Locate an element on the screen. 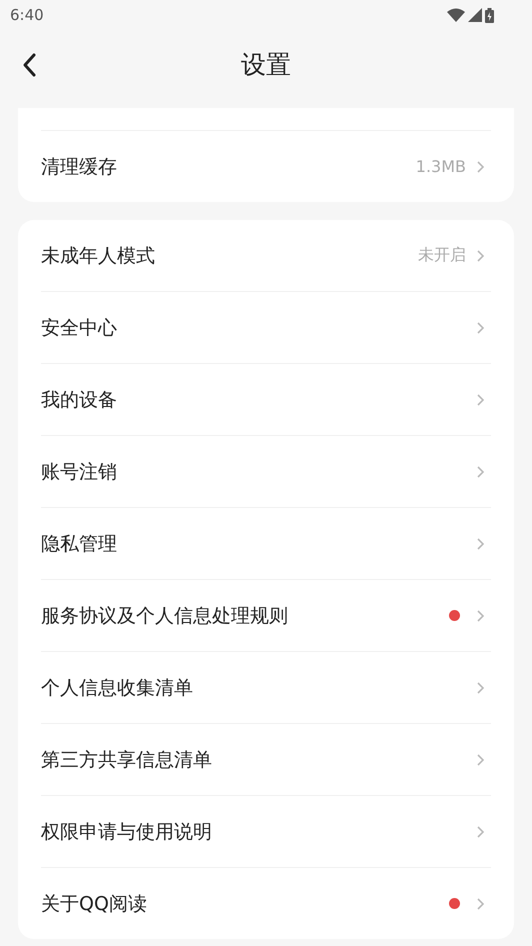 This screenshot has height=946, width=532. settings-item: 清理缓存 is located at coordinates (228, 167).